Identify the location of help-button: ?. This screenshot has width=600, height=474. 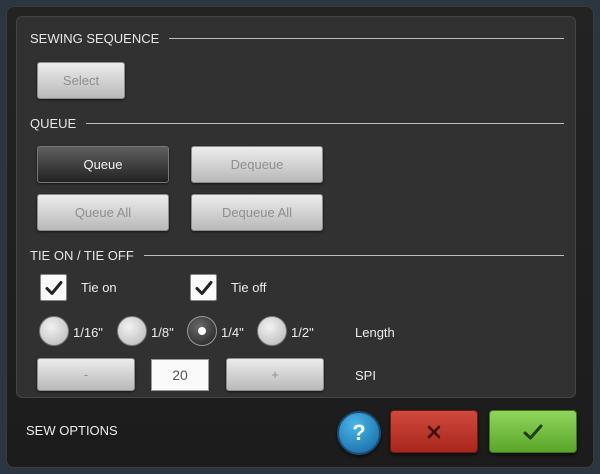
(359, 433).